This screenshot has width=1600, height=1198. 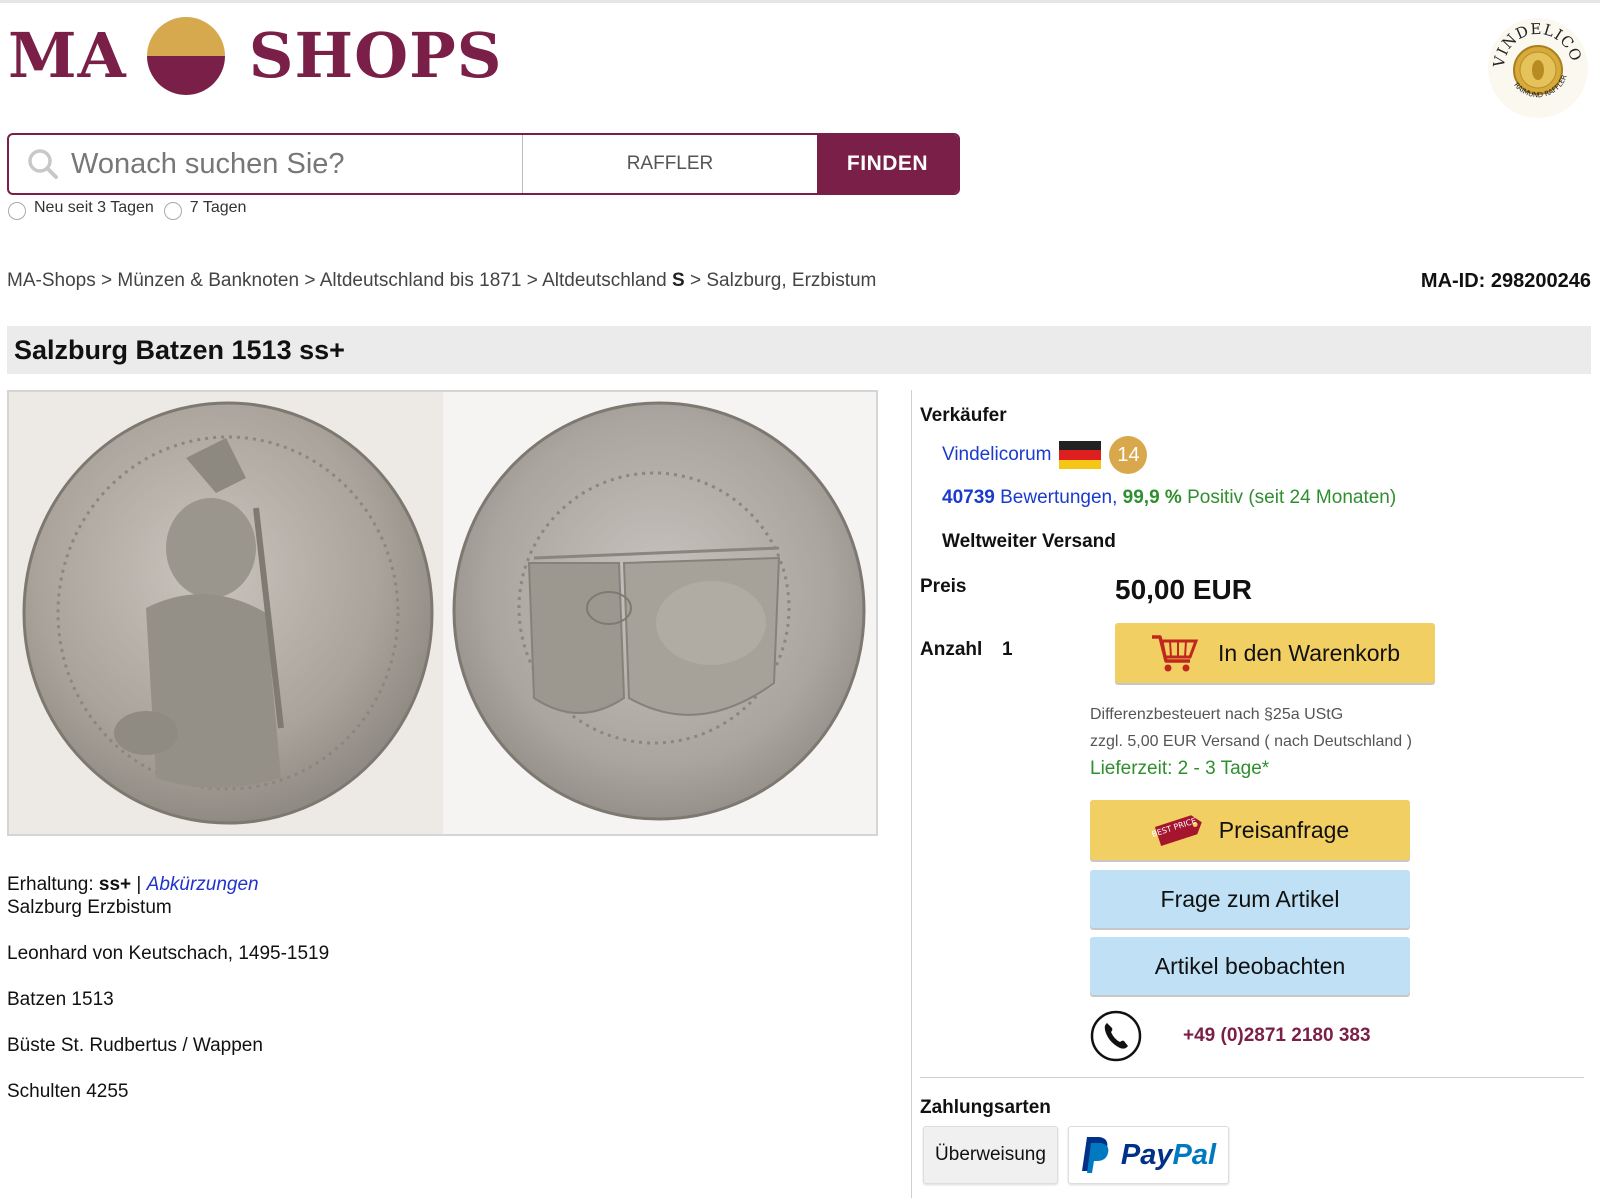 What do you see at coordinates (94, 207) in the screenshot?
I see `radio-label-3-days: Neu seit 3 Tagen` at bounding box center [94, 207].